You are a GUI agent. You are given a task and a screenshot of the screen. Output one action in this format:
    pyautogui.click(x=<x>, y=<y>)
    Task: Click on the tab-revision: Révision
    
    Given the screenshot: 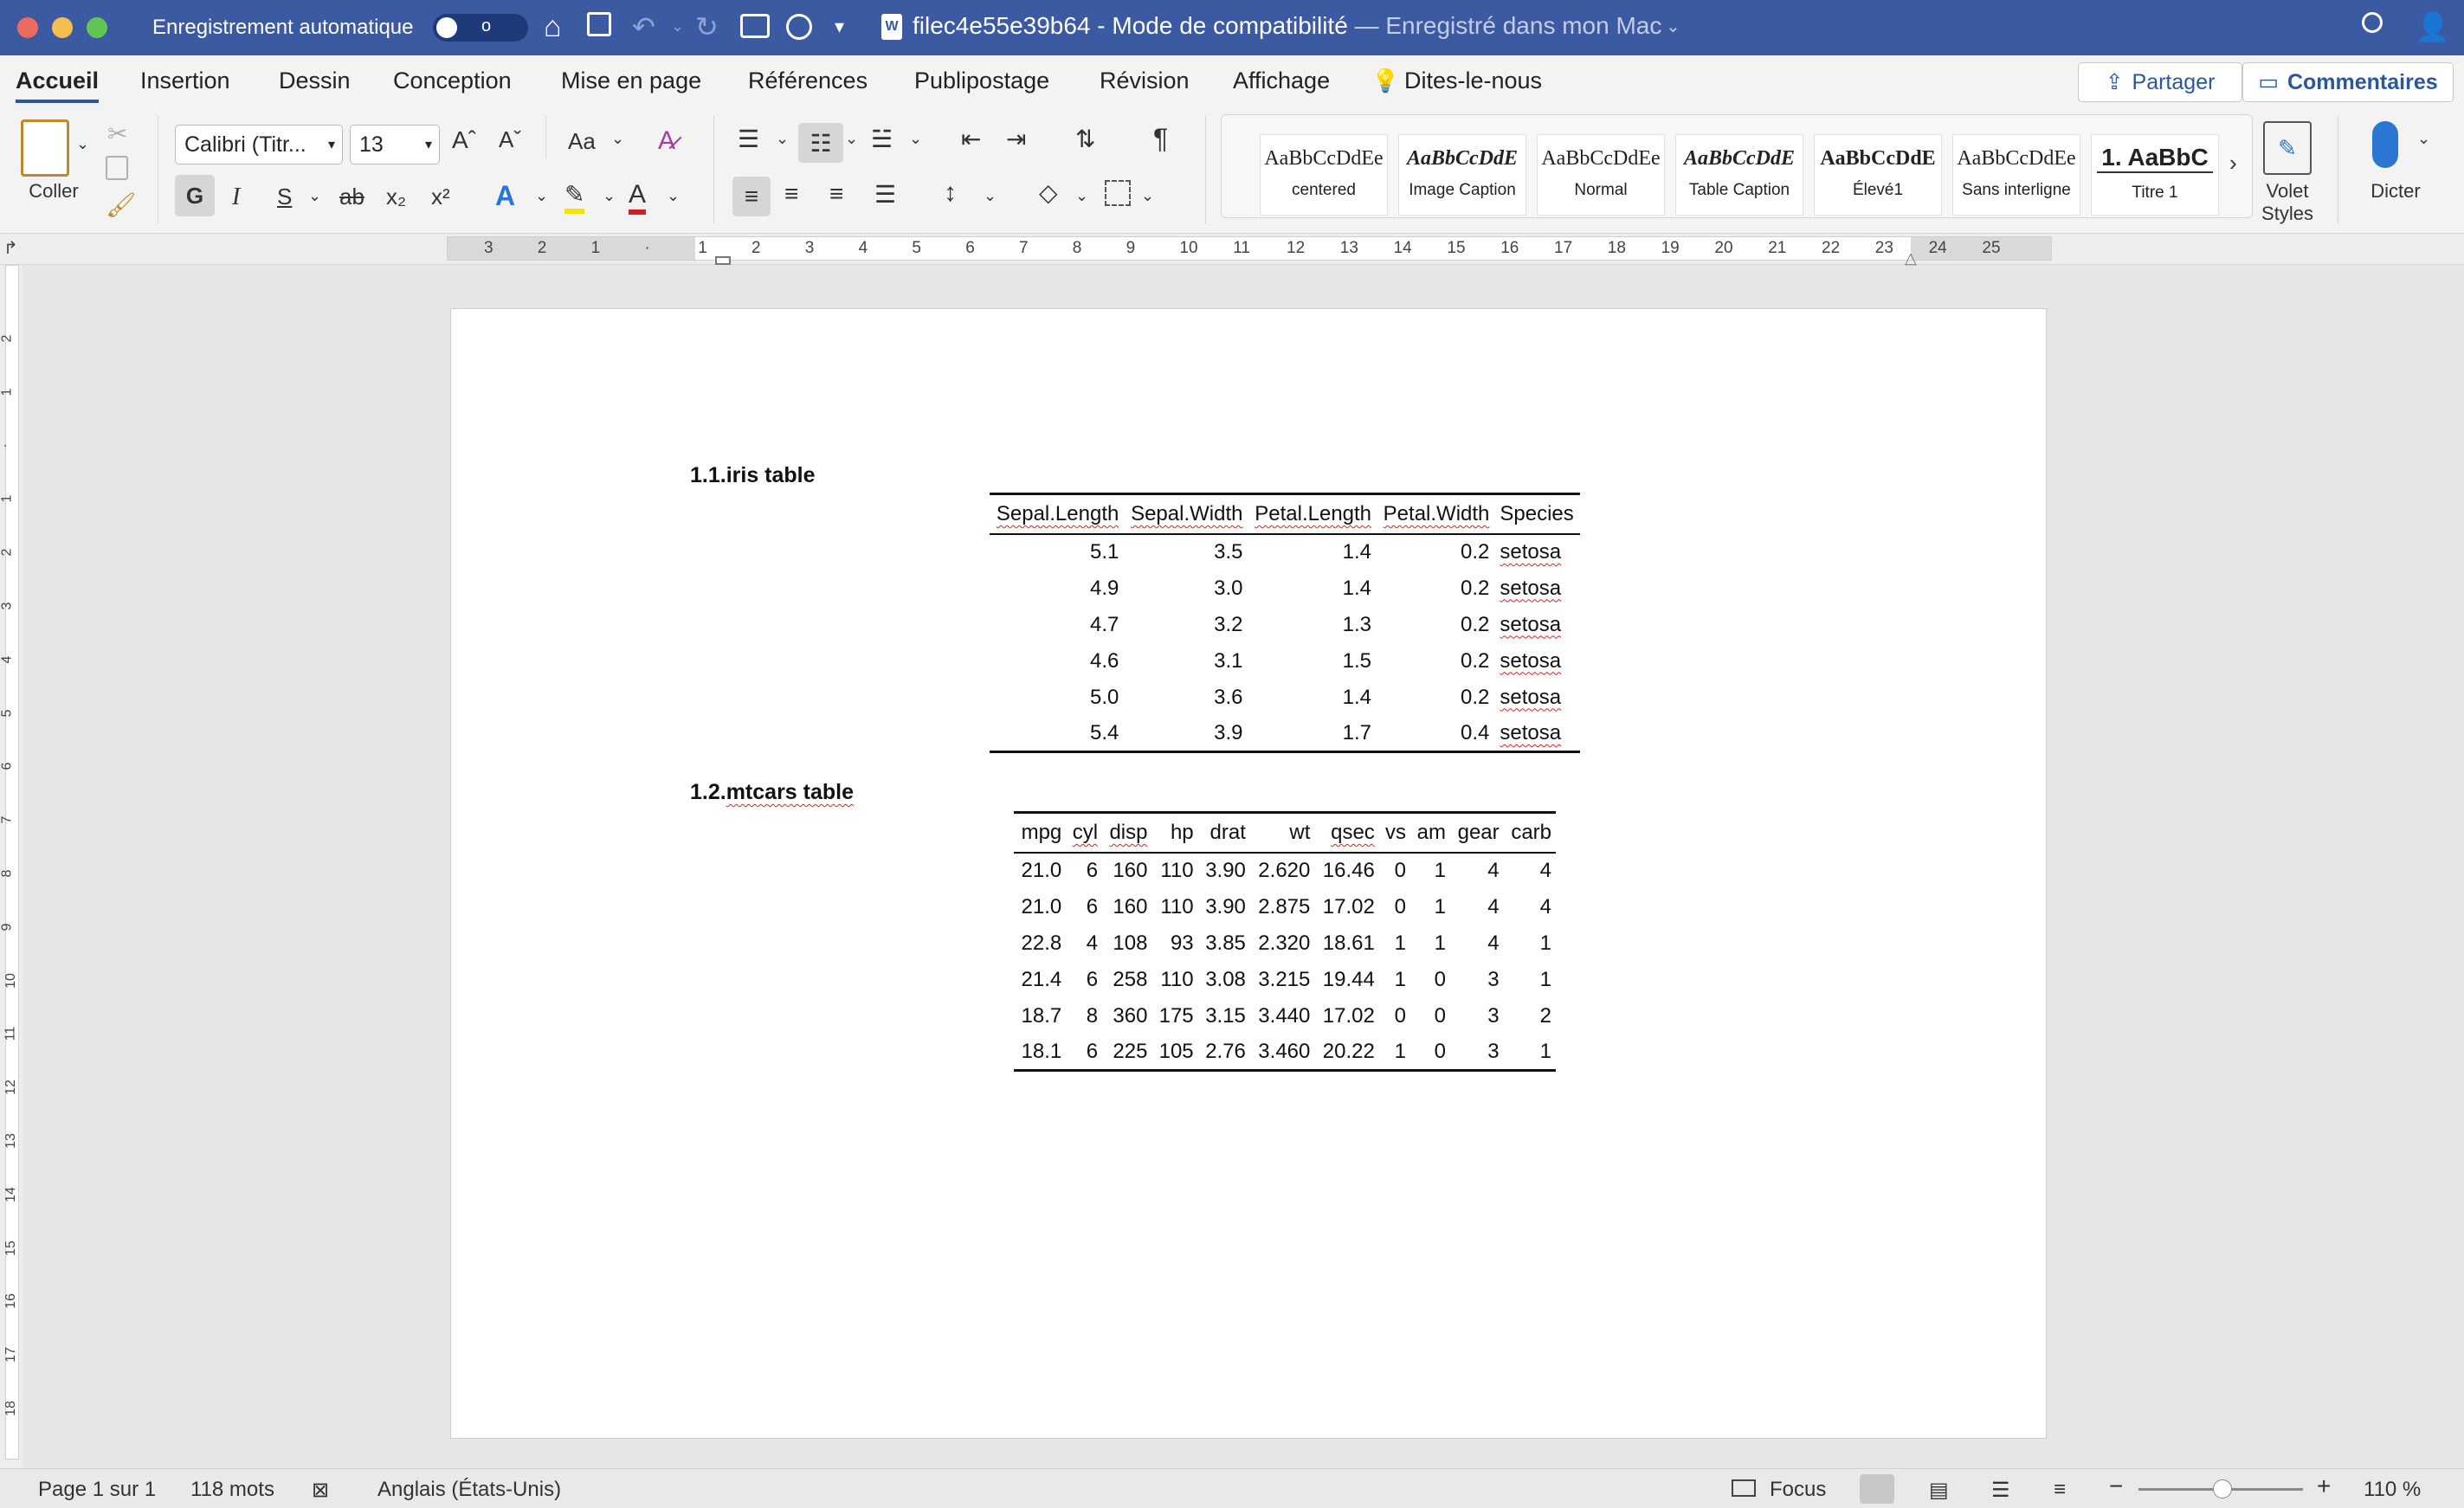 What is the action you would take?
    pyautogui.click(x=1145, y=81)
    